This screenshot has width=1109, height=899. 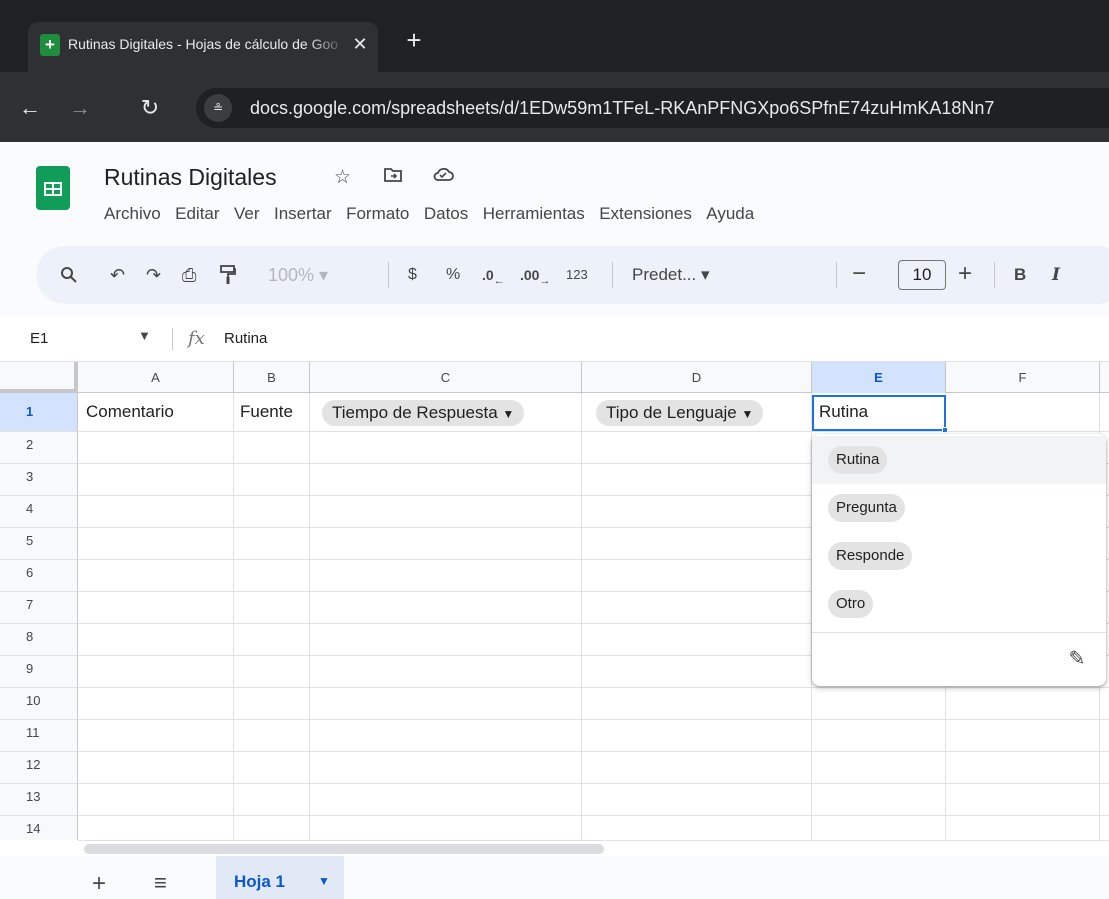 I want to click on all-sheets-menu-icon: ≡, so click(x=160, y=883).